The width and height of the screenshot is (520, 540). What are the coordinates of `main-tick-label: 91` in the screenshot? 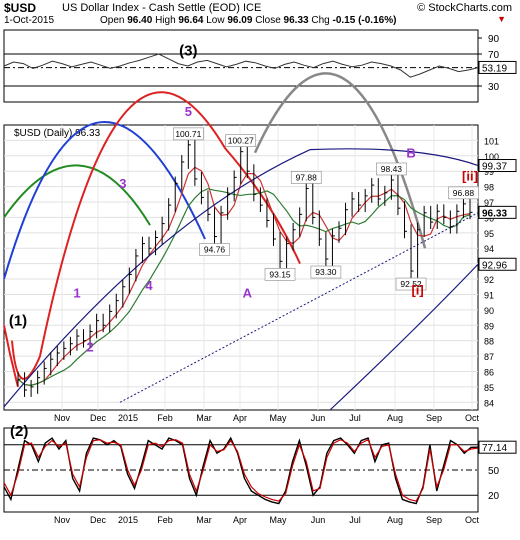 It's located at (489, 295).